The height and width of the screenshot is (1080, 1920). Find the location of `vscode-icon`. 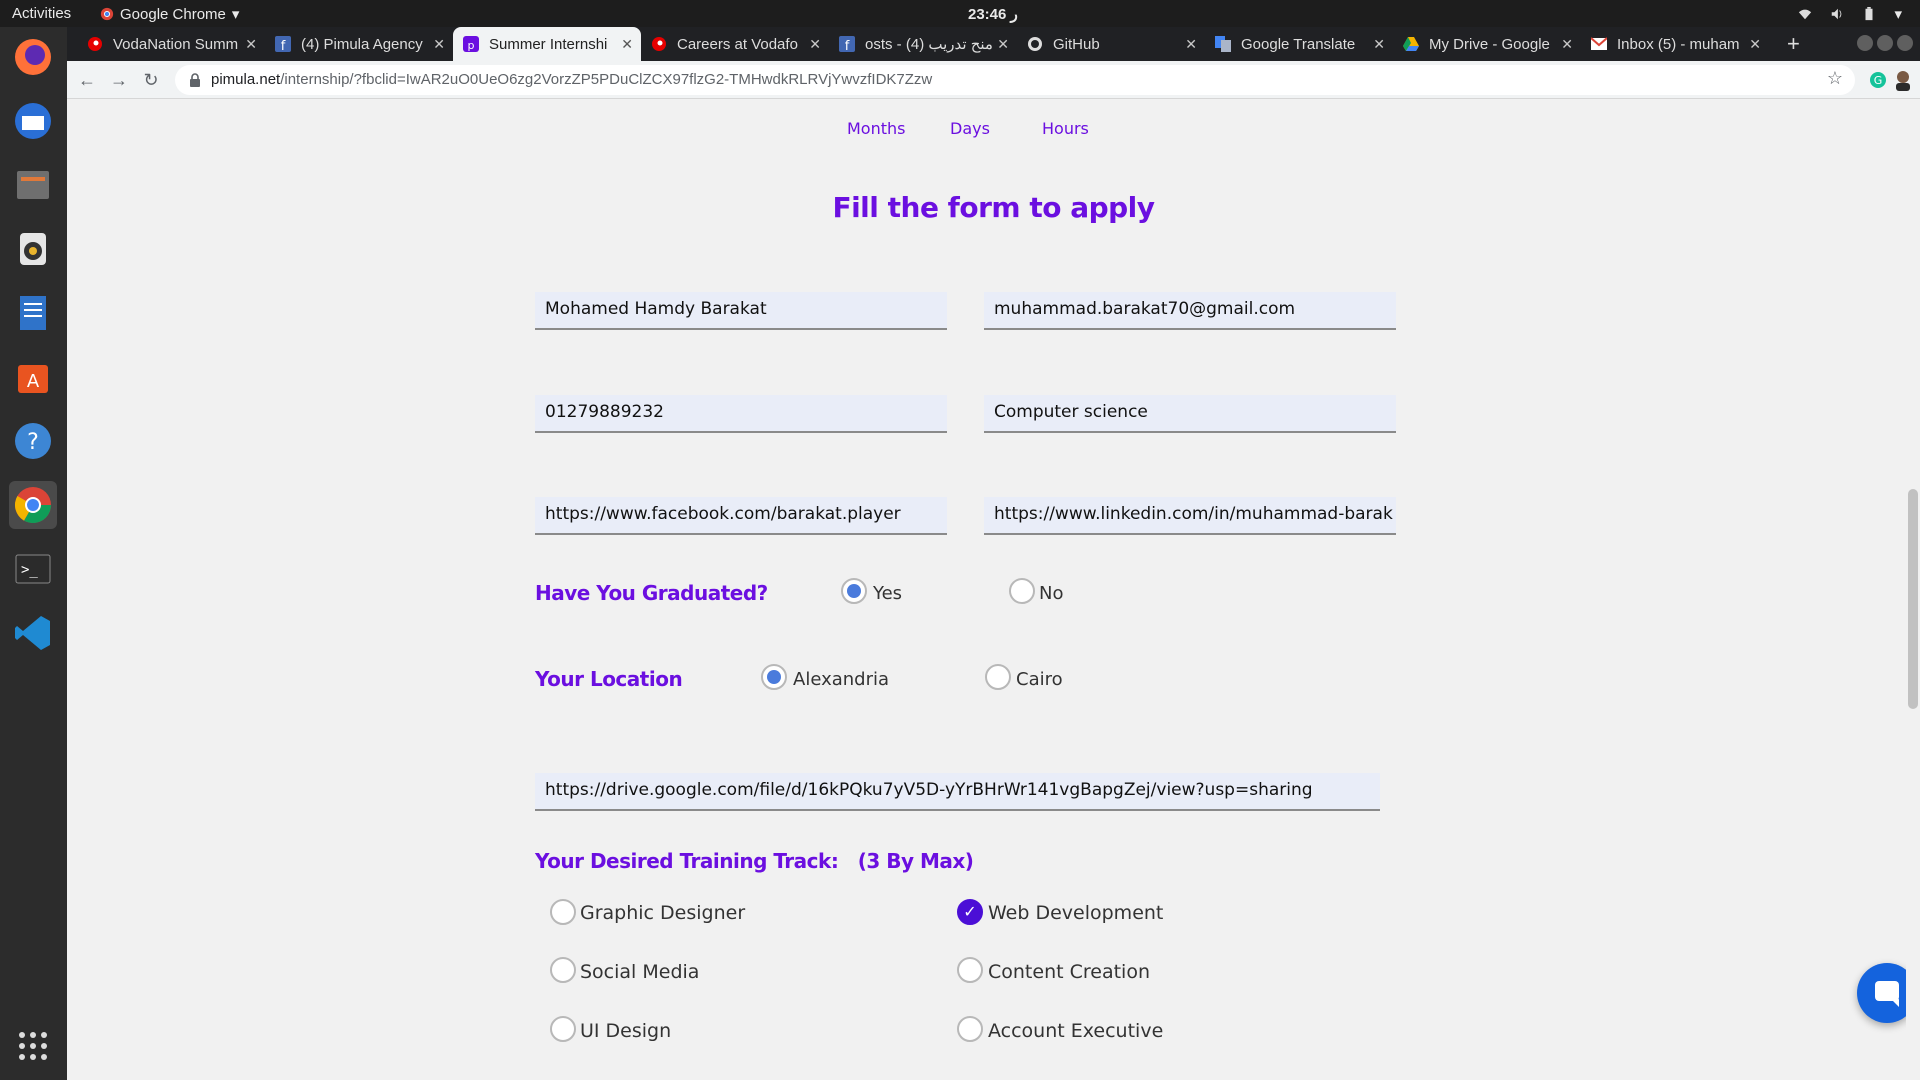

vscode-icon is located at coordinates (33, 633).